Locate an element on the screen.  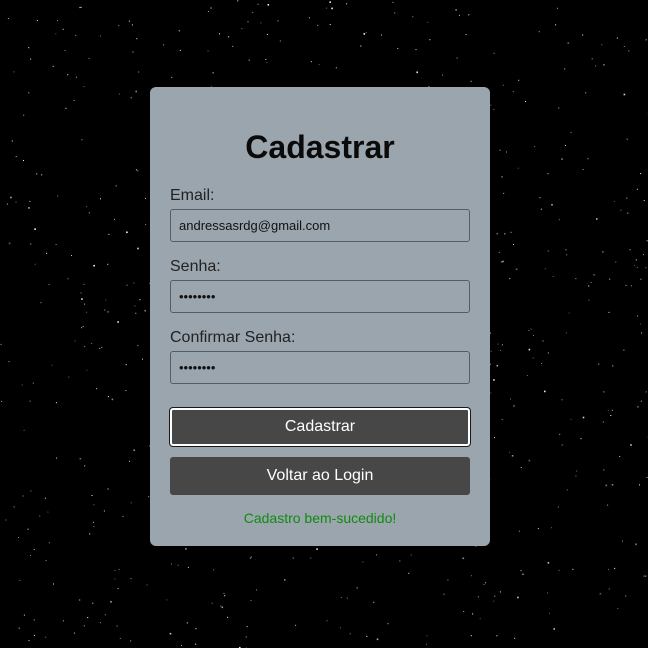
status-message: Cadastro bem-sucedido! is located at coordinates (320, 518).